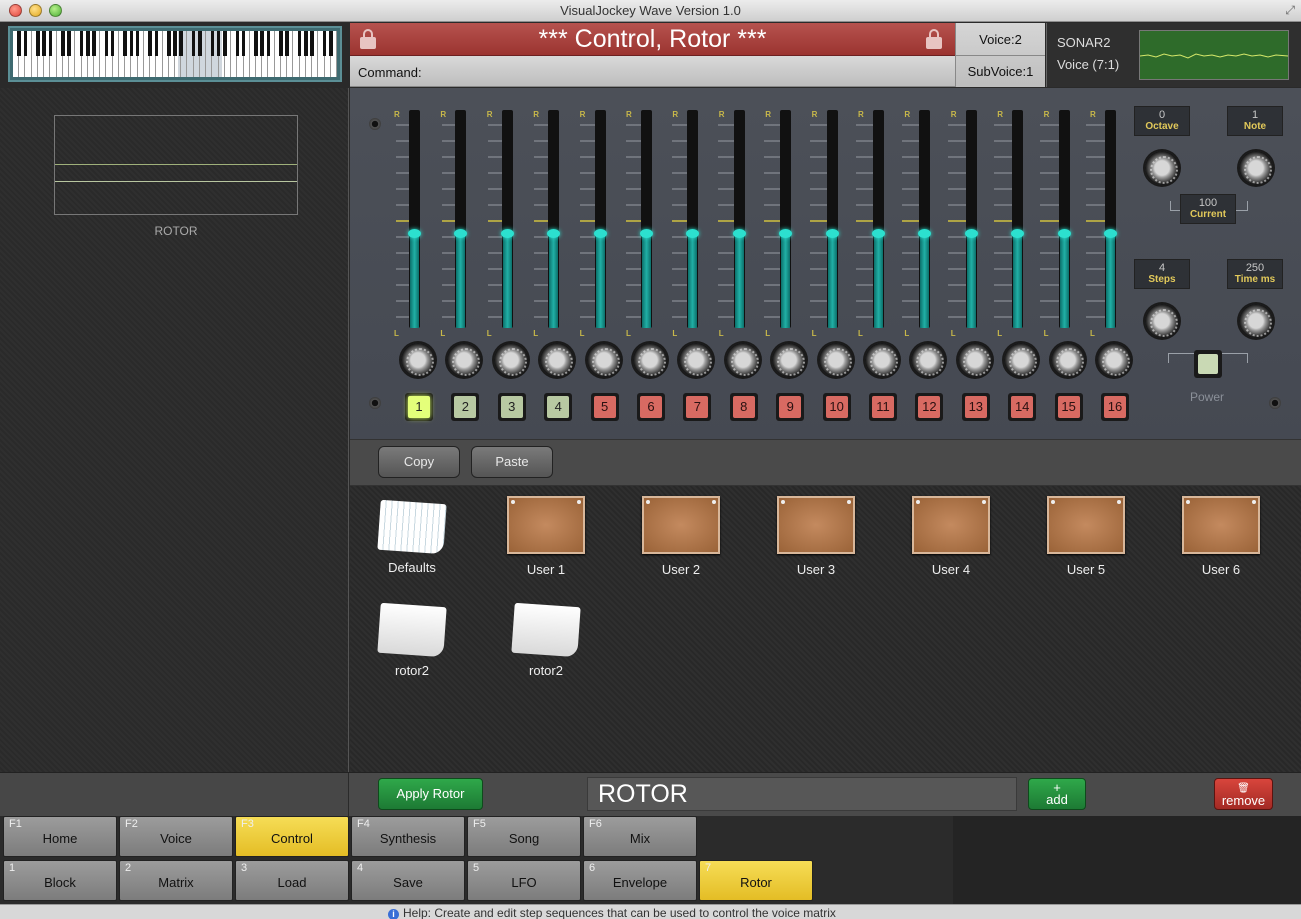 The image size is (1301, 919). What do you see at coordinates (640, 880) in the screenshot?
I see `function-key-envelope: 6 Envelope` at bounding box center [640, 880].